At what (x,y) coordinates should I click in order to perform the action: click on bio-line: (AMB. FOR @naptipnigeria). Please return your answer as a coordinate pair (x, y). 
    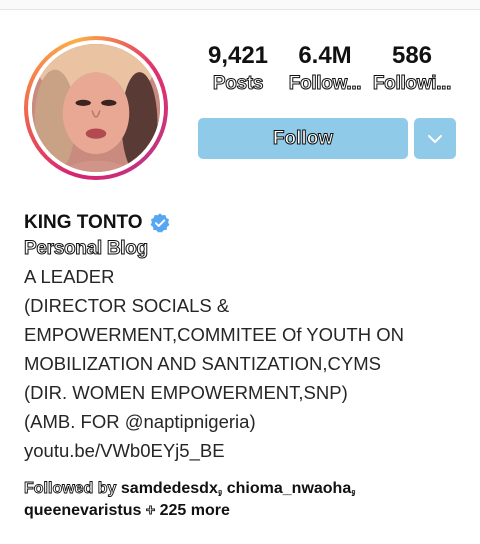
    Looking at the image, I should click on (249, 421).